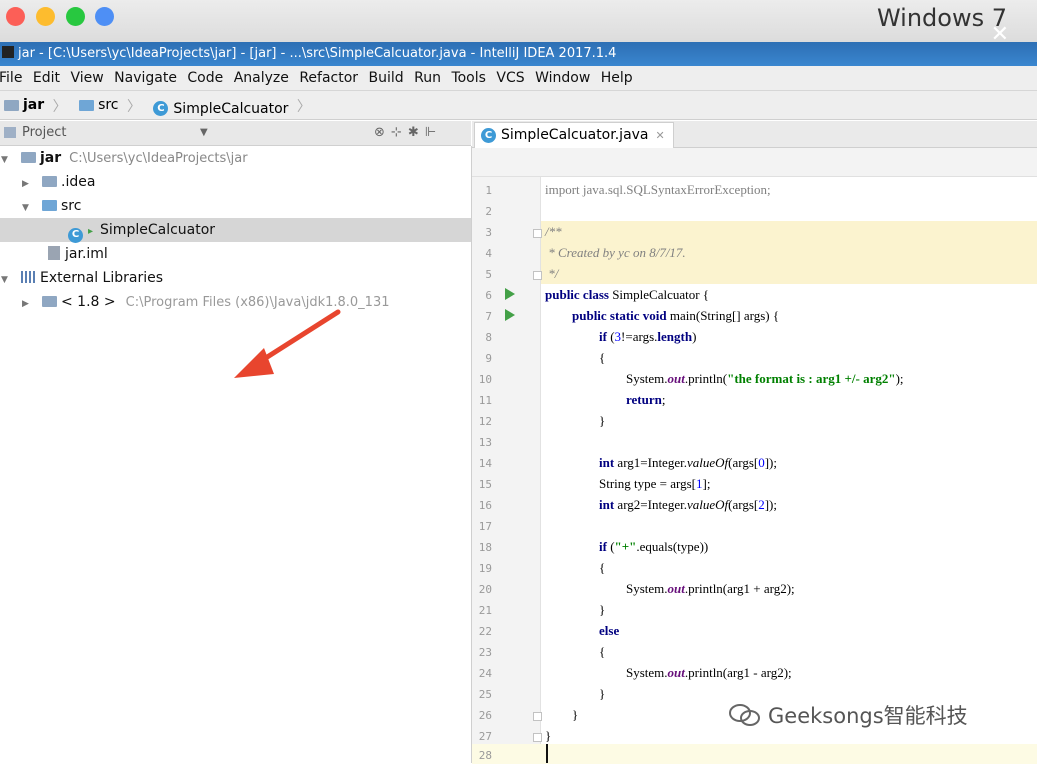 The width and height of the screenshot is (1037, 764). I want to click on code-token: int, so click(608, 504).